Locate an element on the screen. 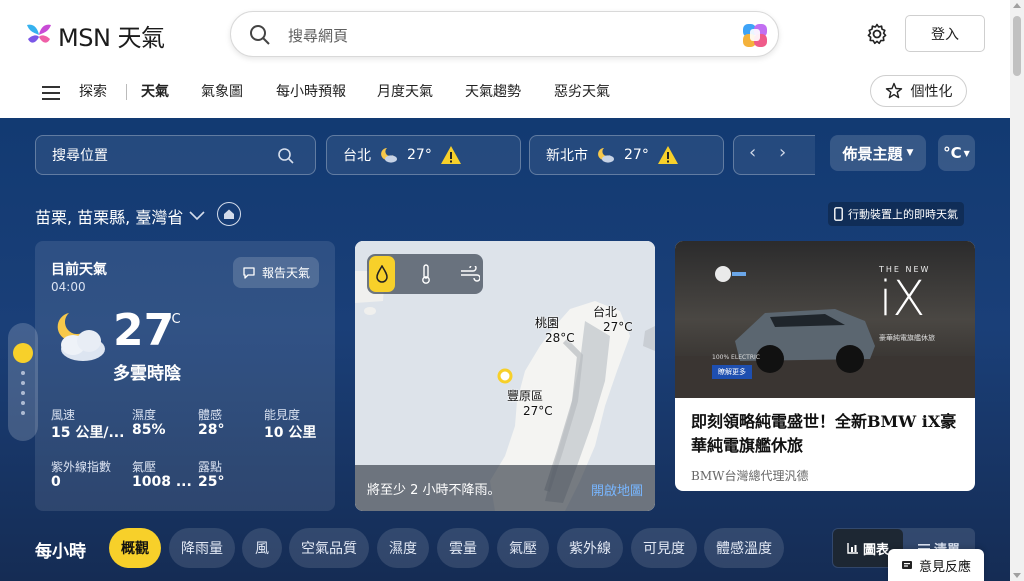 The width and height of the screenshot is (1024, 581). tab-air-quality: 空氣品質 is located at coordinates (329, 548).